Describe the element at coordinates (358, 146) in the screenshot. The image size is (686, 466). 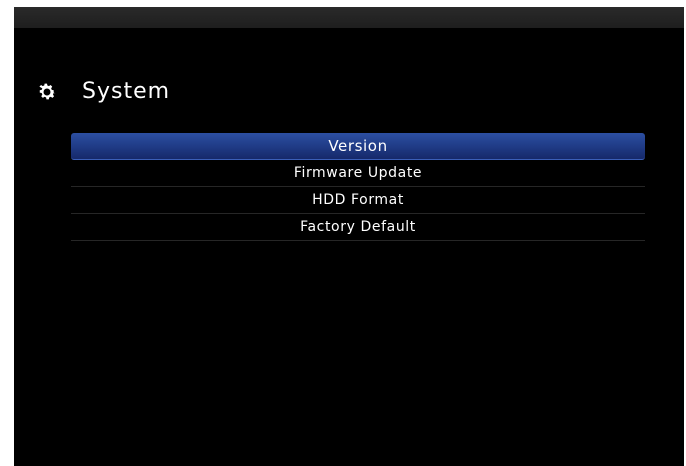
I see `menu-item-version: Version` at that location.